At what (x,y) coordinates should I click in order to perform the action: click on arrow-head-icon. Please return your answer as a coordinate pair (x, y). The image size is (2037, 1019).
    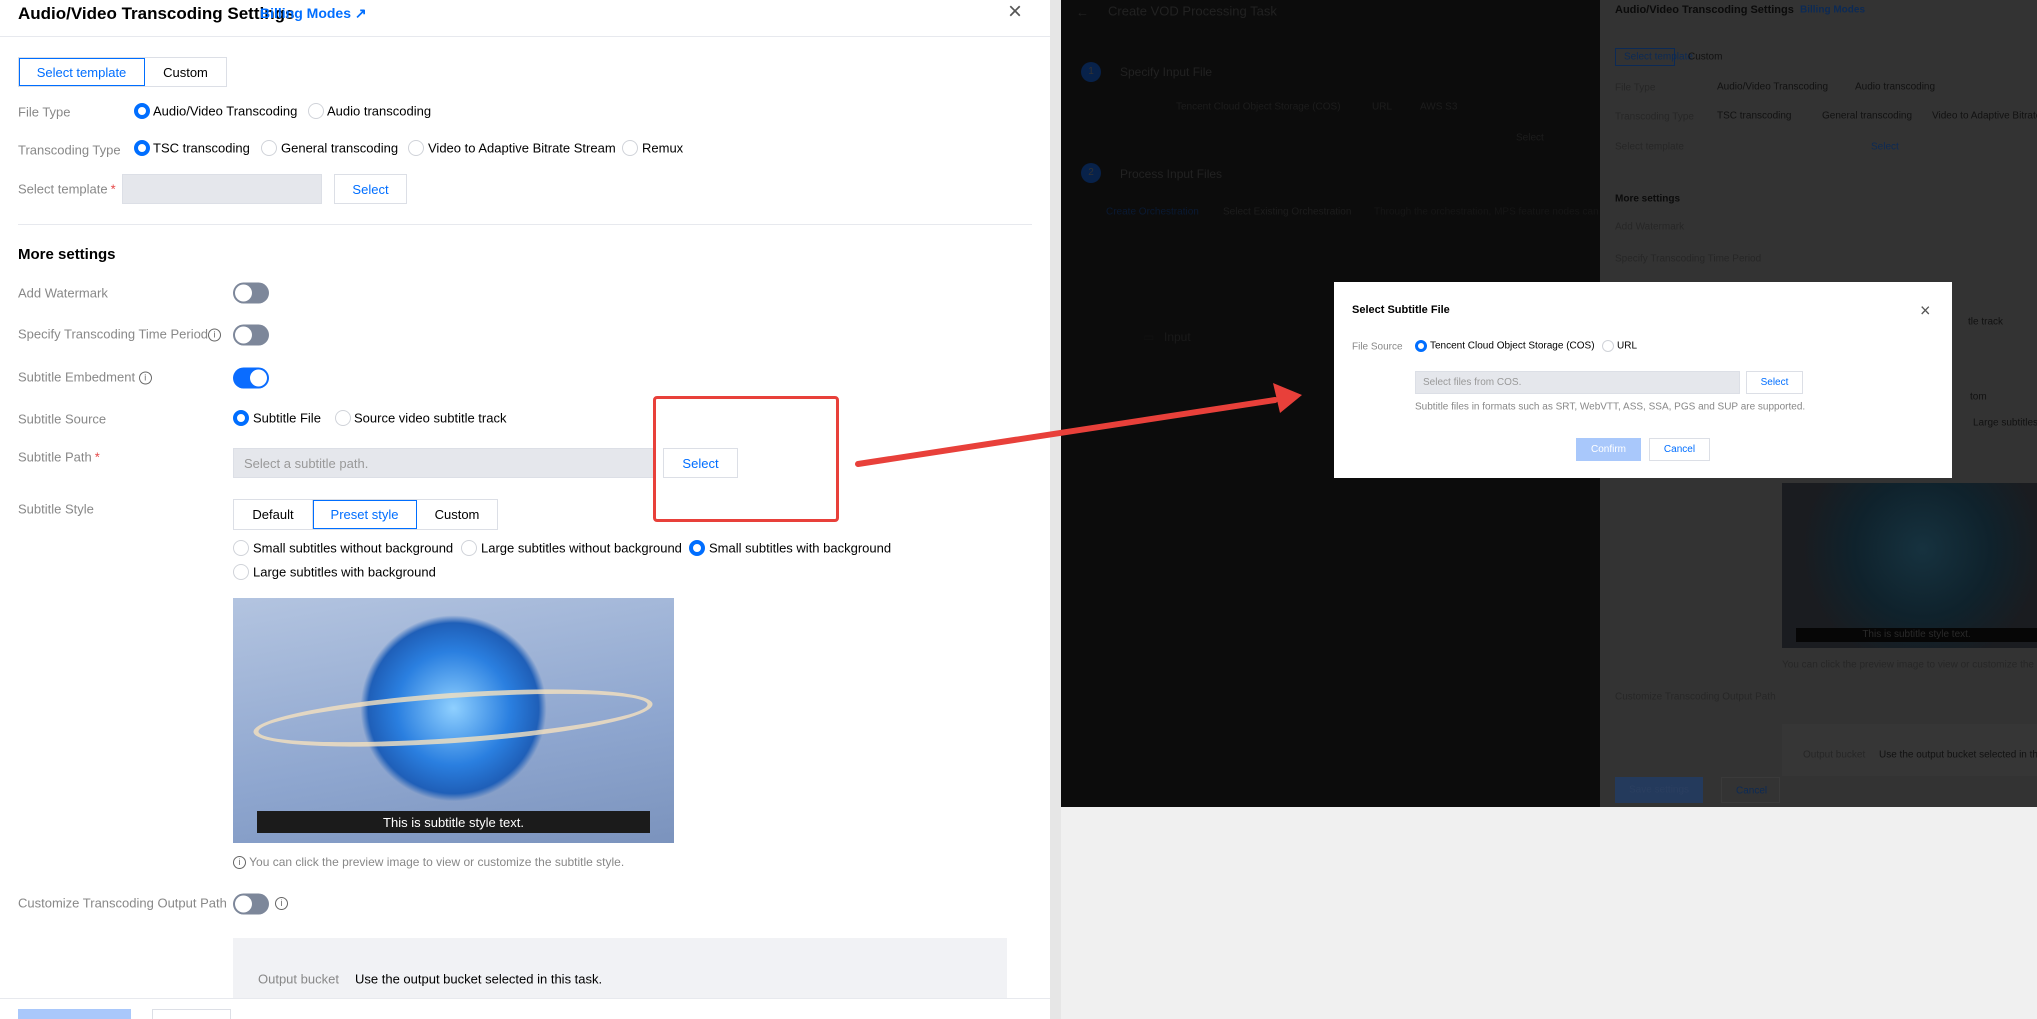
    Looking at the image, I should click on (1287, 398).